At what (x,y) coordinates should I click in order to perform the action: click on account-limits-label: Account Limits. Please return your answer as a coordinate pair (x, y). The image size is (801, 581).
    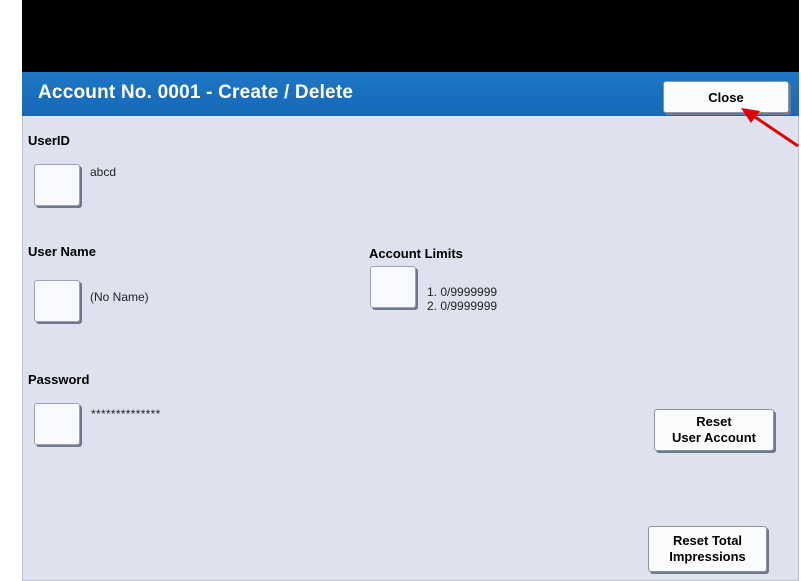
    Looking at the image, I should click on (416, 253).